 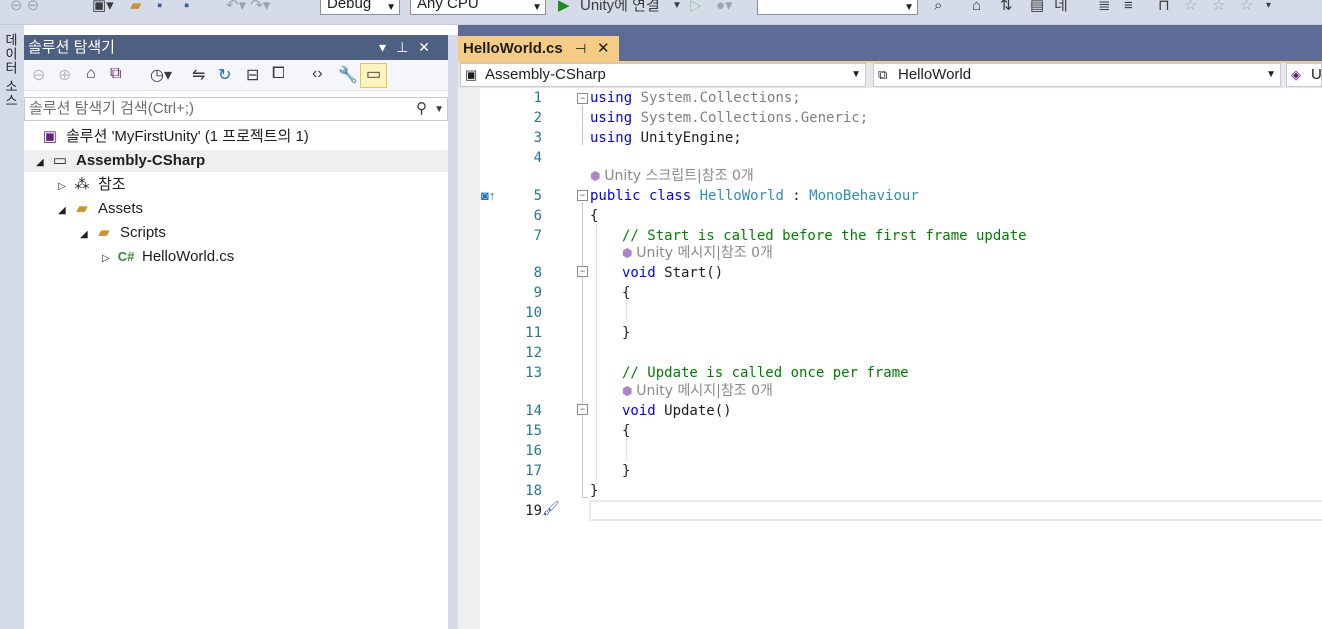 I want to click on back-icon: ⊖ ⊖, so click(x=24, y=7).